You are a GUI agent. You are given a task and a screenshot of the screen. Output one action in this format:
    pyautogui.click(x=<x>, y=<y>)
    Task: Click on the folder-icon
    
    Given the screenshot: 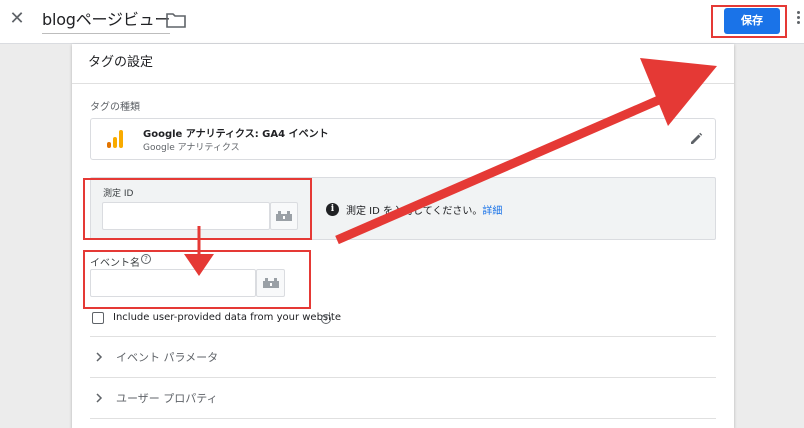 What is the action you would take?
    pyautogui.click(x=176, y=20)
    